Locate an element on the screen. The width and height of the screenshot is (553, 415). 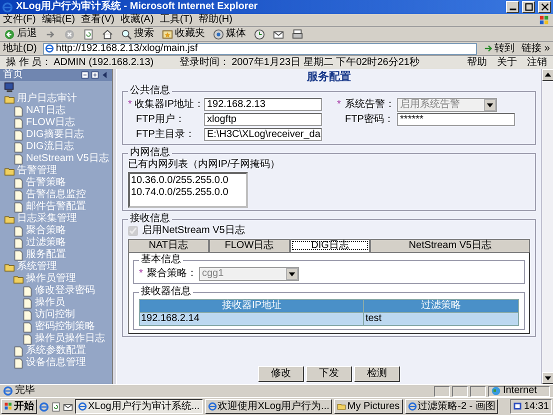
header-link: 帮助 is located at coordinates (477, 62).